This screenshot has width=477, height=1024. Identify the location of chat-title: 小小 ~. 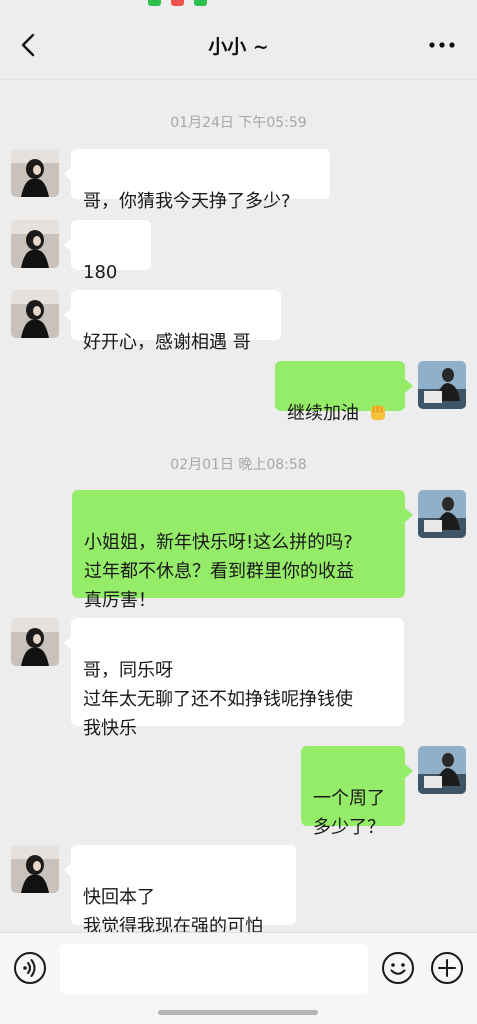
(238, 47).